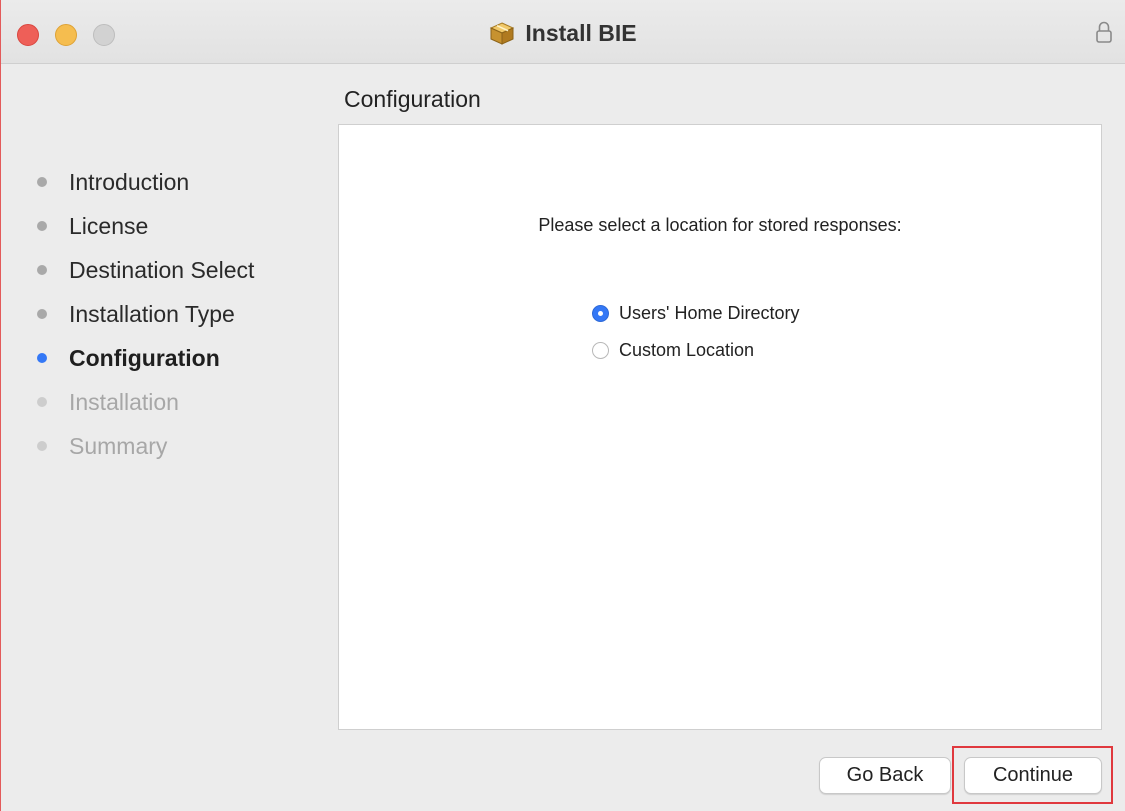  Describe the element at coordinates (162, 269) in the screenshot. I see `step-label: Destination Select` at that location.